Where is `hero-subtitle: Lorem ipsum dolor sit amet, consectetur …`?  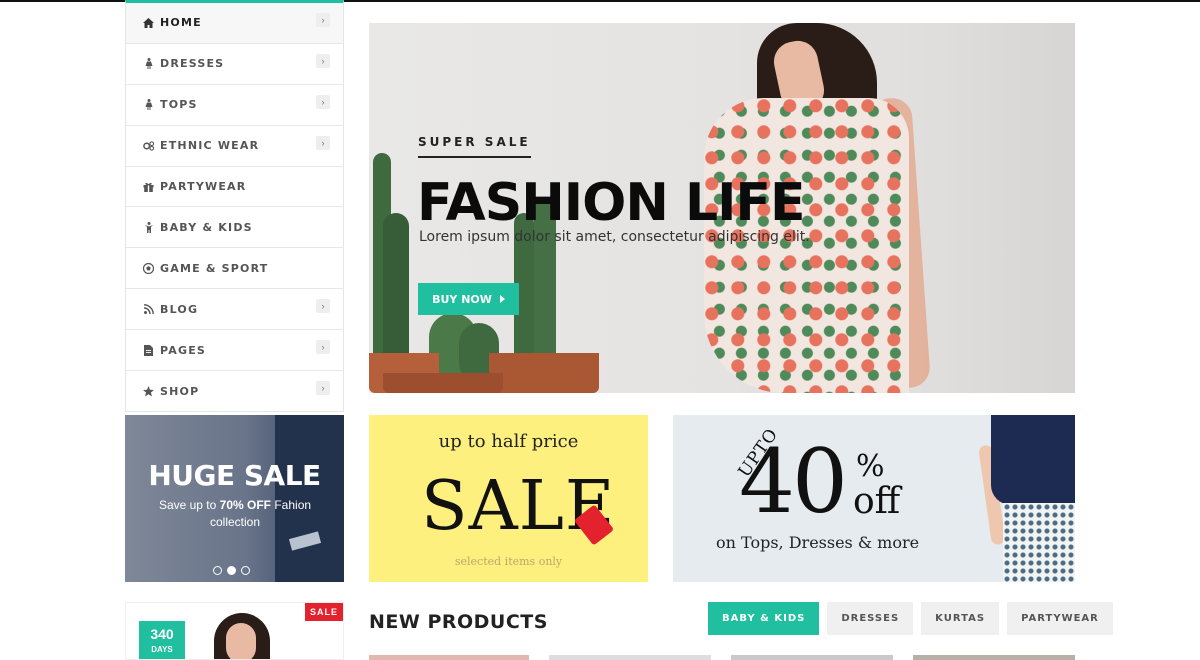
hero-subtitle: Lorem ipsum dolor sit amet, consectetur … is located at coordinates (614, 237).